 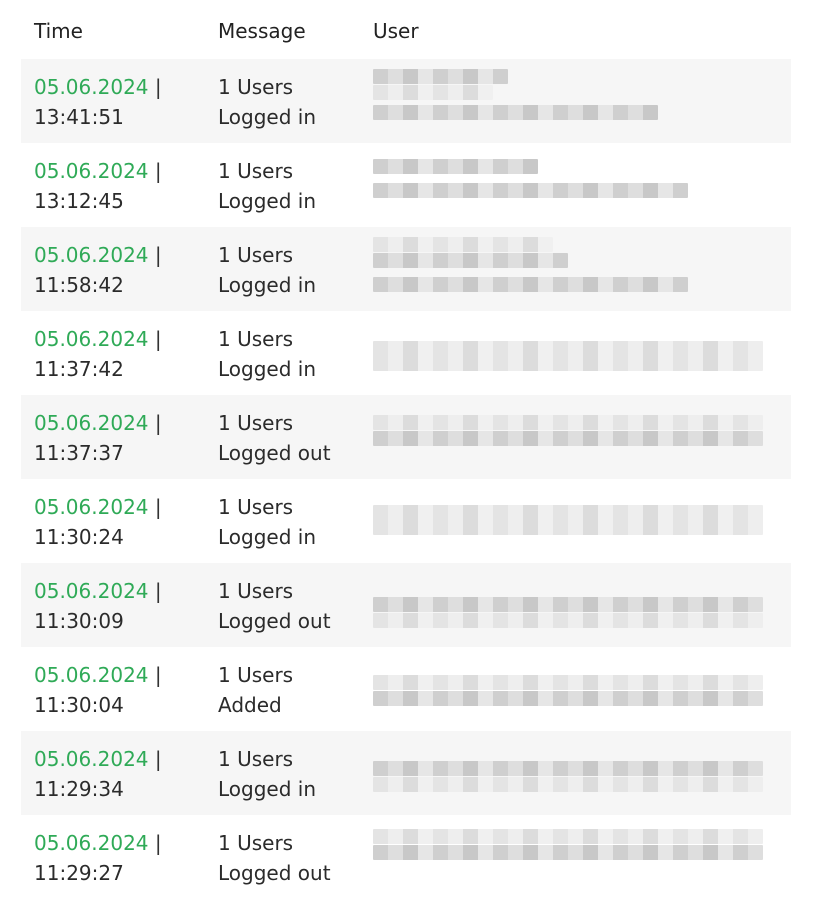 I want to click on row-clock: 11:37:42, so click(x=79, y=369).